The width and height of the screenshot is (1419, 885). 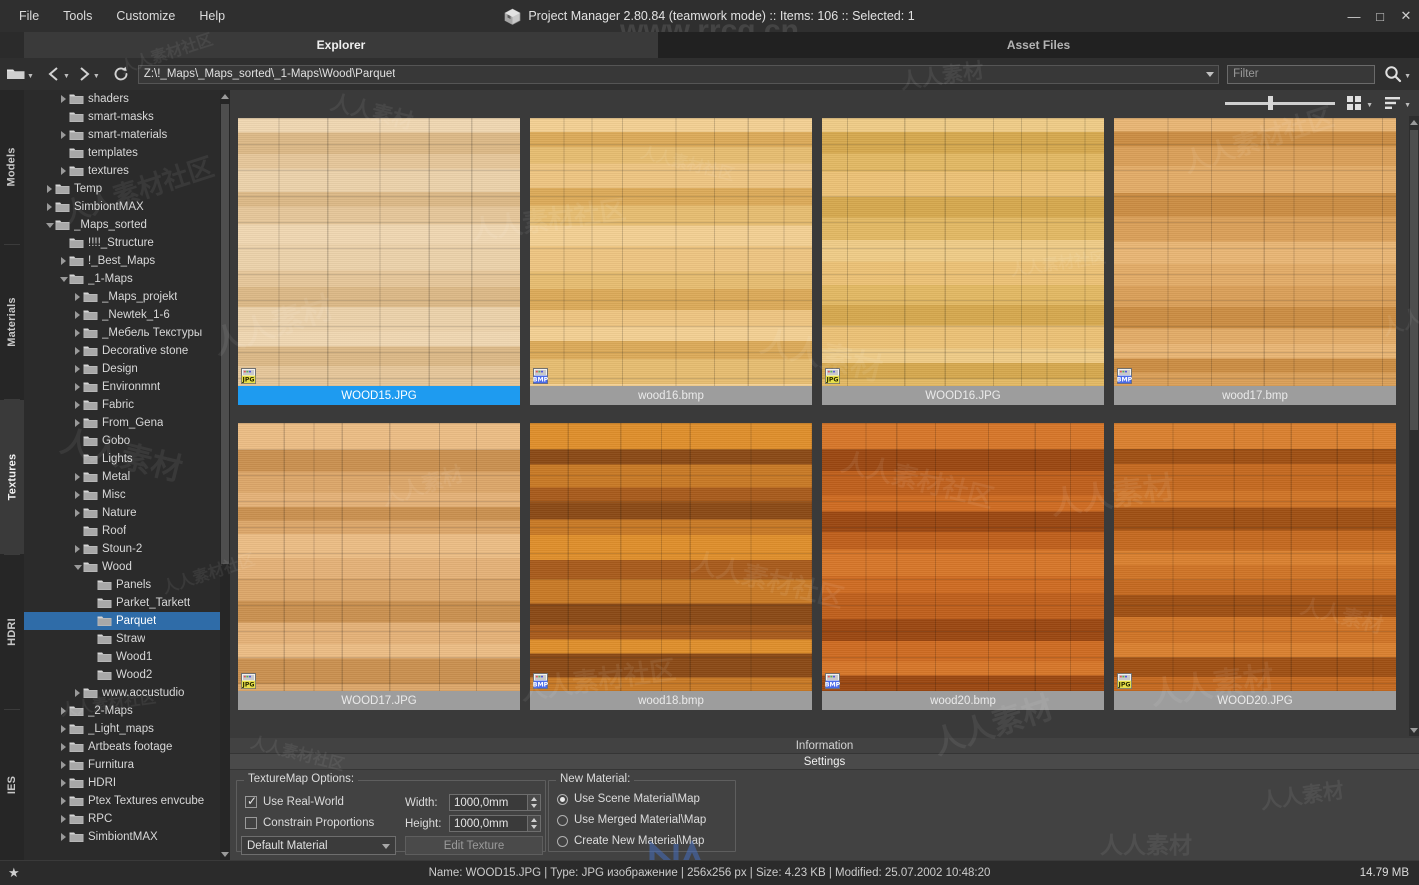 I want to click on tree-item: _Maps_sorted, so click(x=122, y=225).